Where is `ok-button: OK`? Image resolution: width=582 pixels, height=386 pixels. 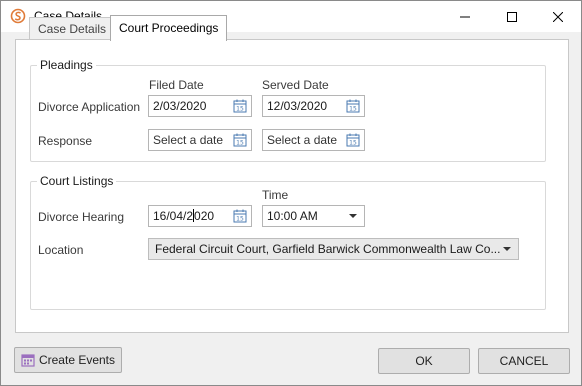
ok-button: OK is located at coordinates (424, 361).